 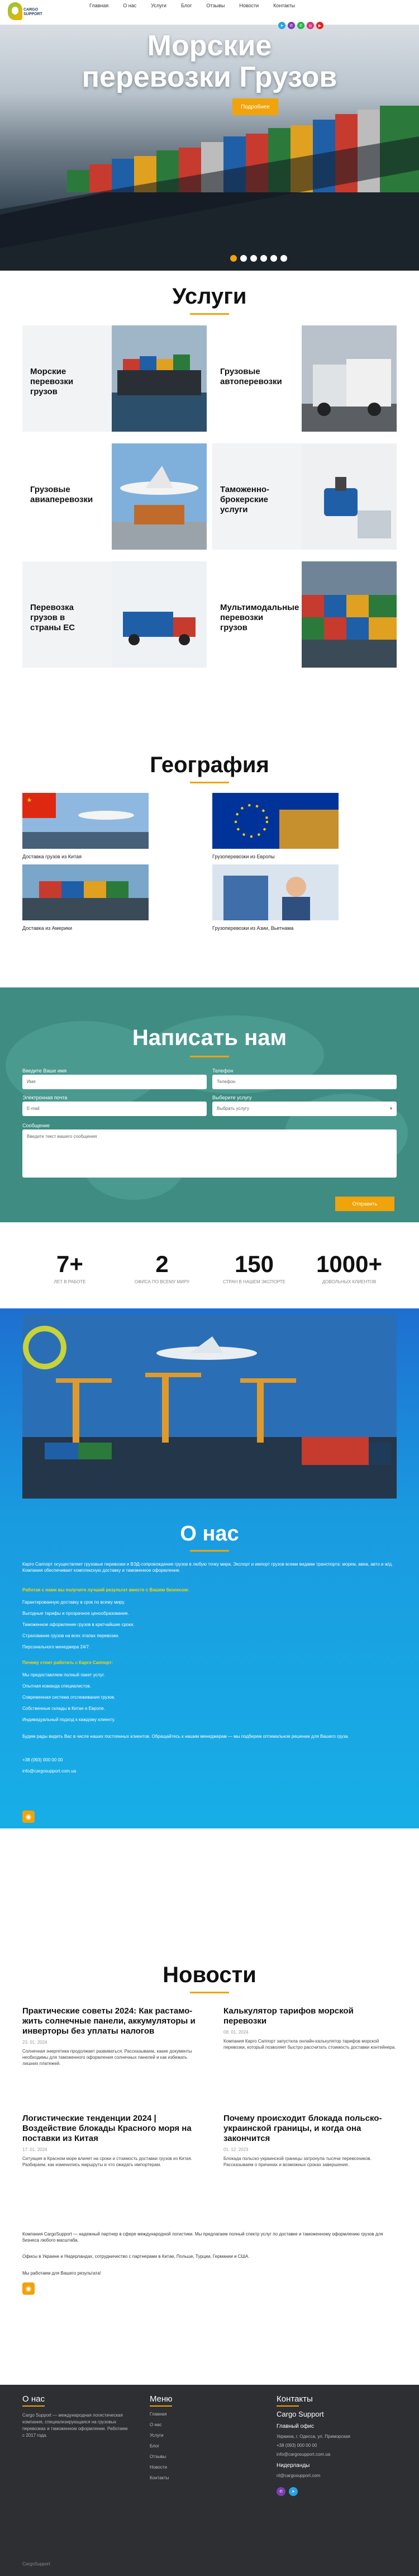 I want to click on hero-more-button: Подробнее, so click(x=255, y=106).